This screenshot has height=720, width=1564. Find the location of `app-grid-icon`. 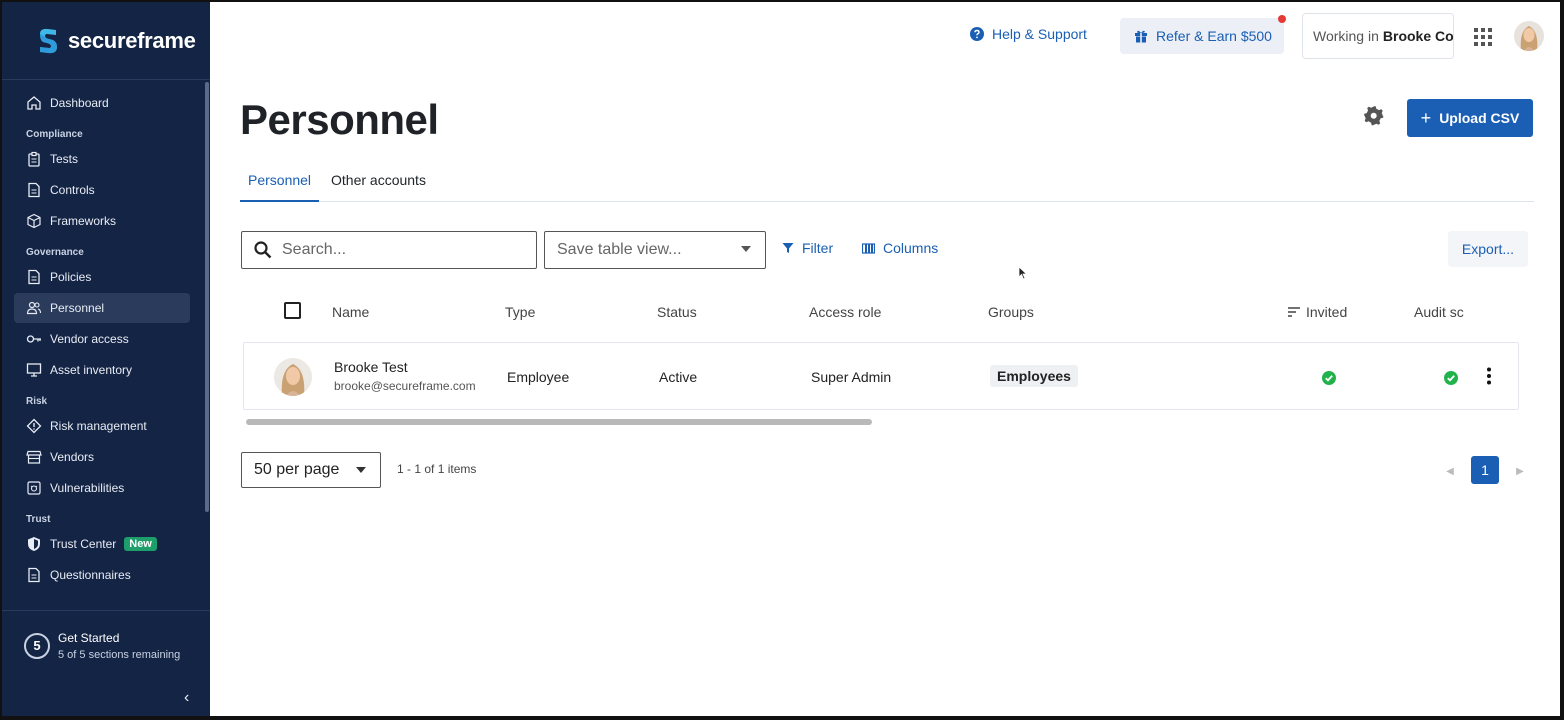

app-grid-icon is located at coordinates (1483, 37).